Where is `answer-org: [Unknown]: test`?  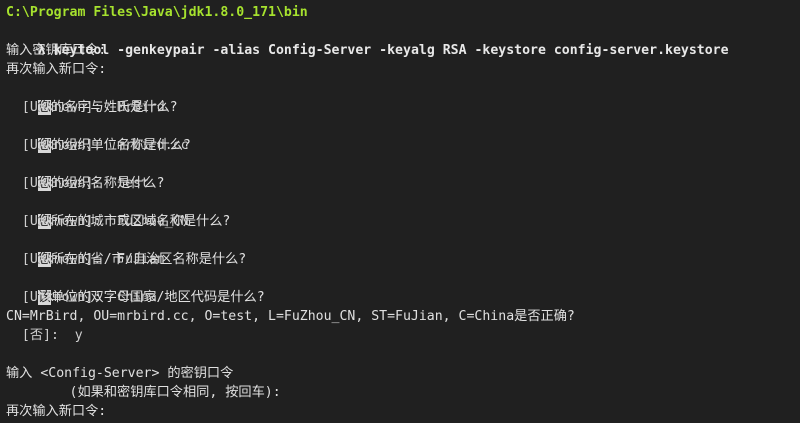 answer-org: [Unknown]: test is located at coordinates (77, 183).